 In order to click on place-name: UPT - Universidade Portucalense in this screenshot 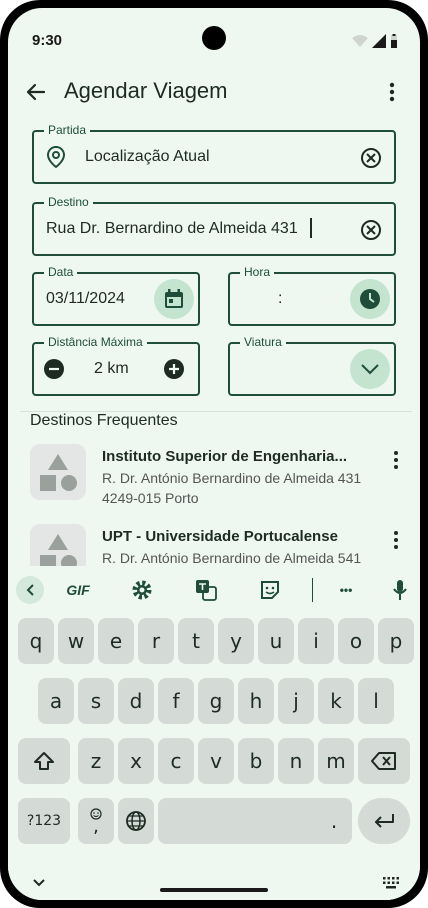, I will do `click(220, 536)`.